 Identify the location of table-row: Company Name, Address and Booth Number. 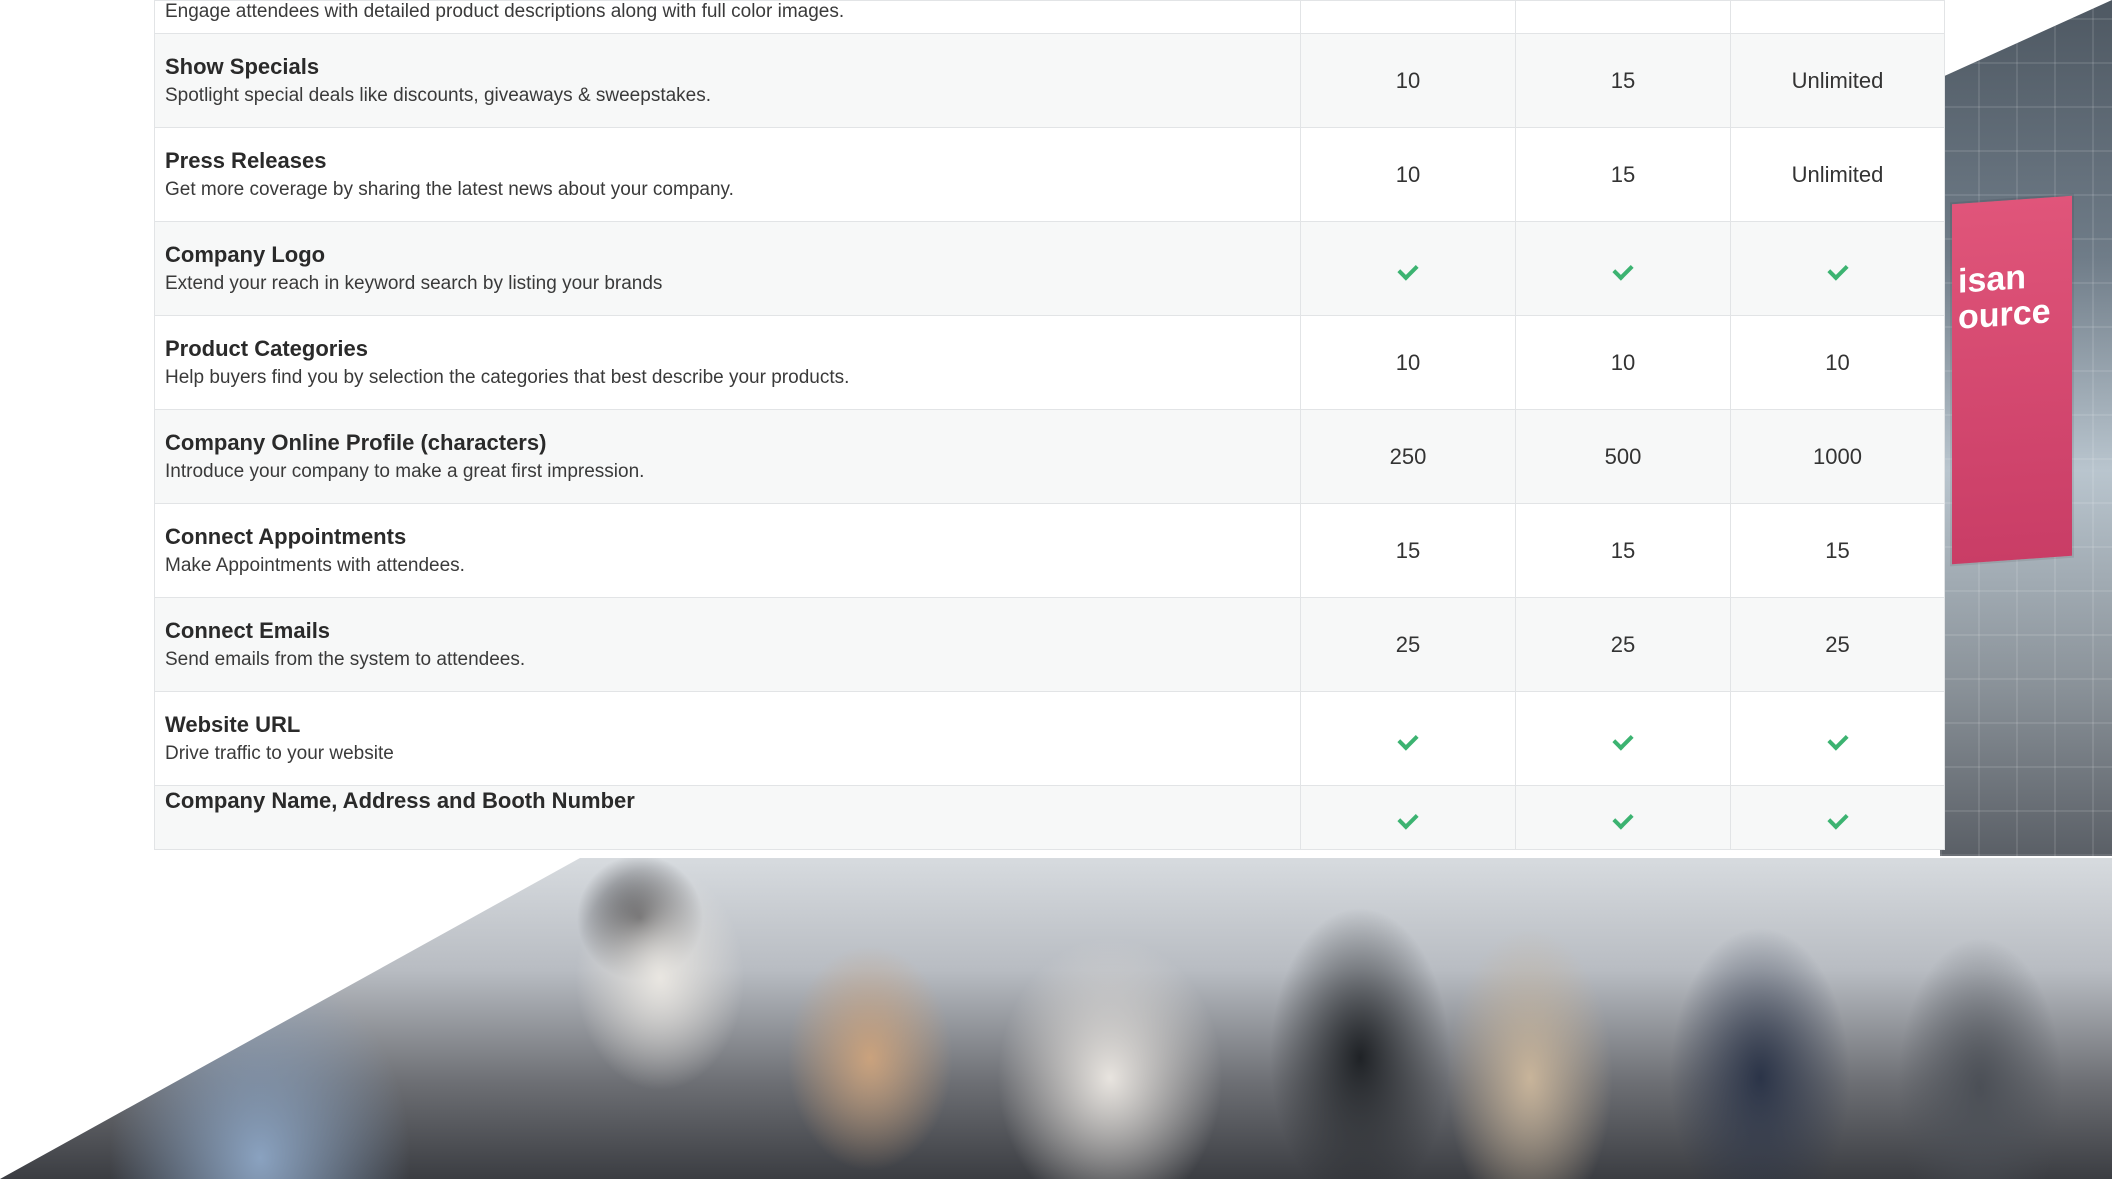
(1049, 817).